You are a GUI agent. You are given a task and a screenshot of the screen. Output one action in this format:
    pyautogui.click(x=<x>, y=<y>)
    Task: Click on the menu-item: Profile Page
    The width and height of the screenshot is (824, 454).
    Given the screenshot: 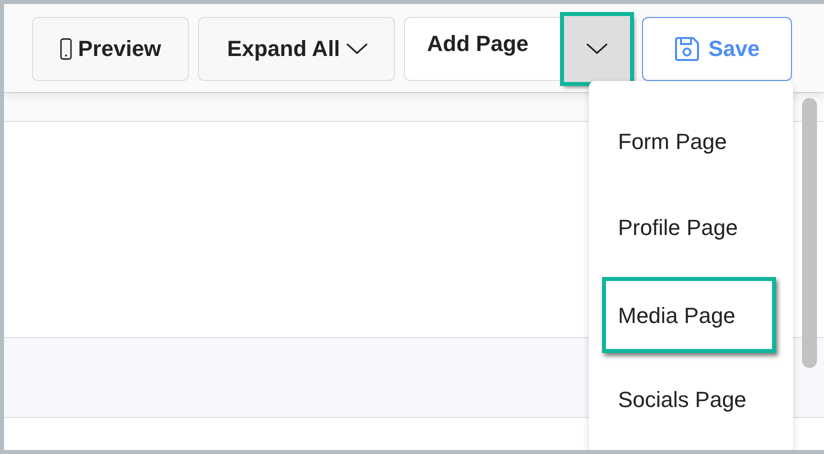 What is the action you would take?
    pyautogui.click(x=691, y=234)
    